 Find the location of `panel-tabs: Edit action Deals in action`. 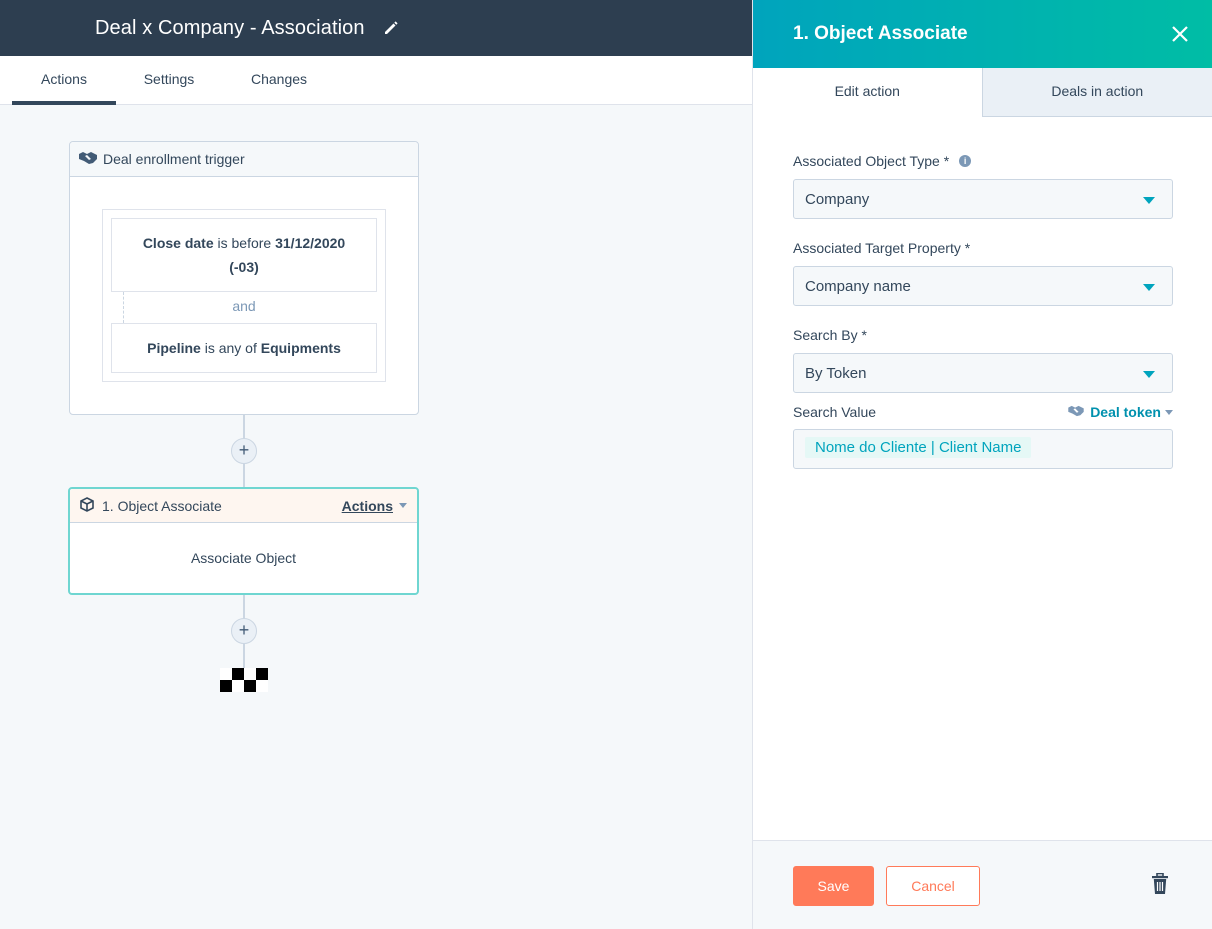

panel-tabs: Edit action Deals in action is located at coordinates (982, 92).